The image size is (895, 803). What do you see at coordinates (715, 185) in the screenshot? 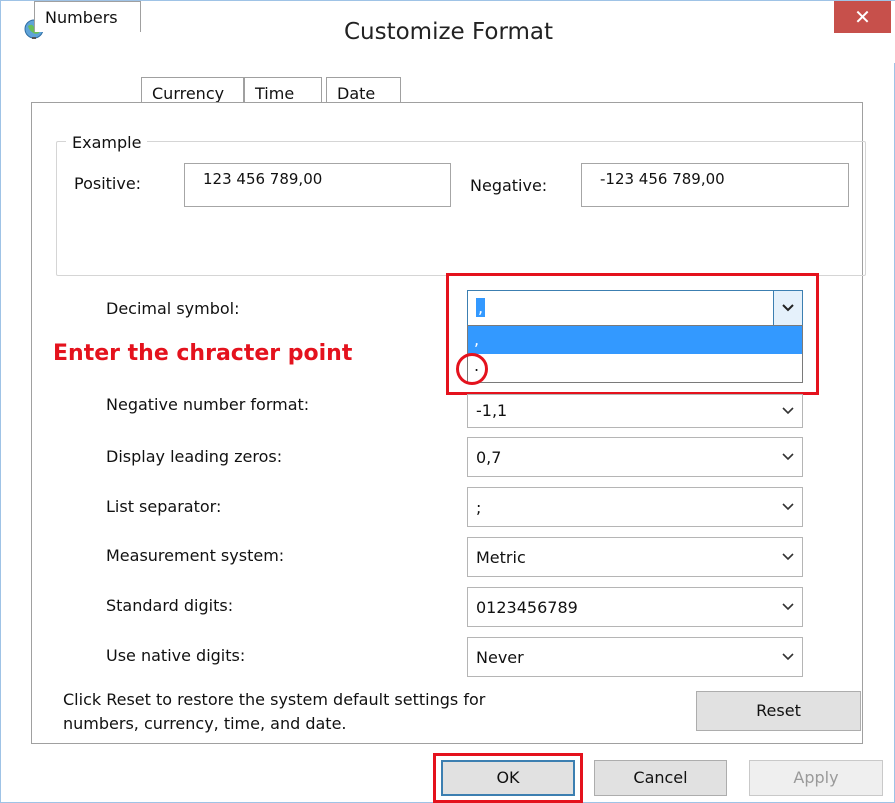
I see `negative-example-field: -123 456 789,00` at bounding box center [715, 185].